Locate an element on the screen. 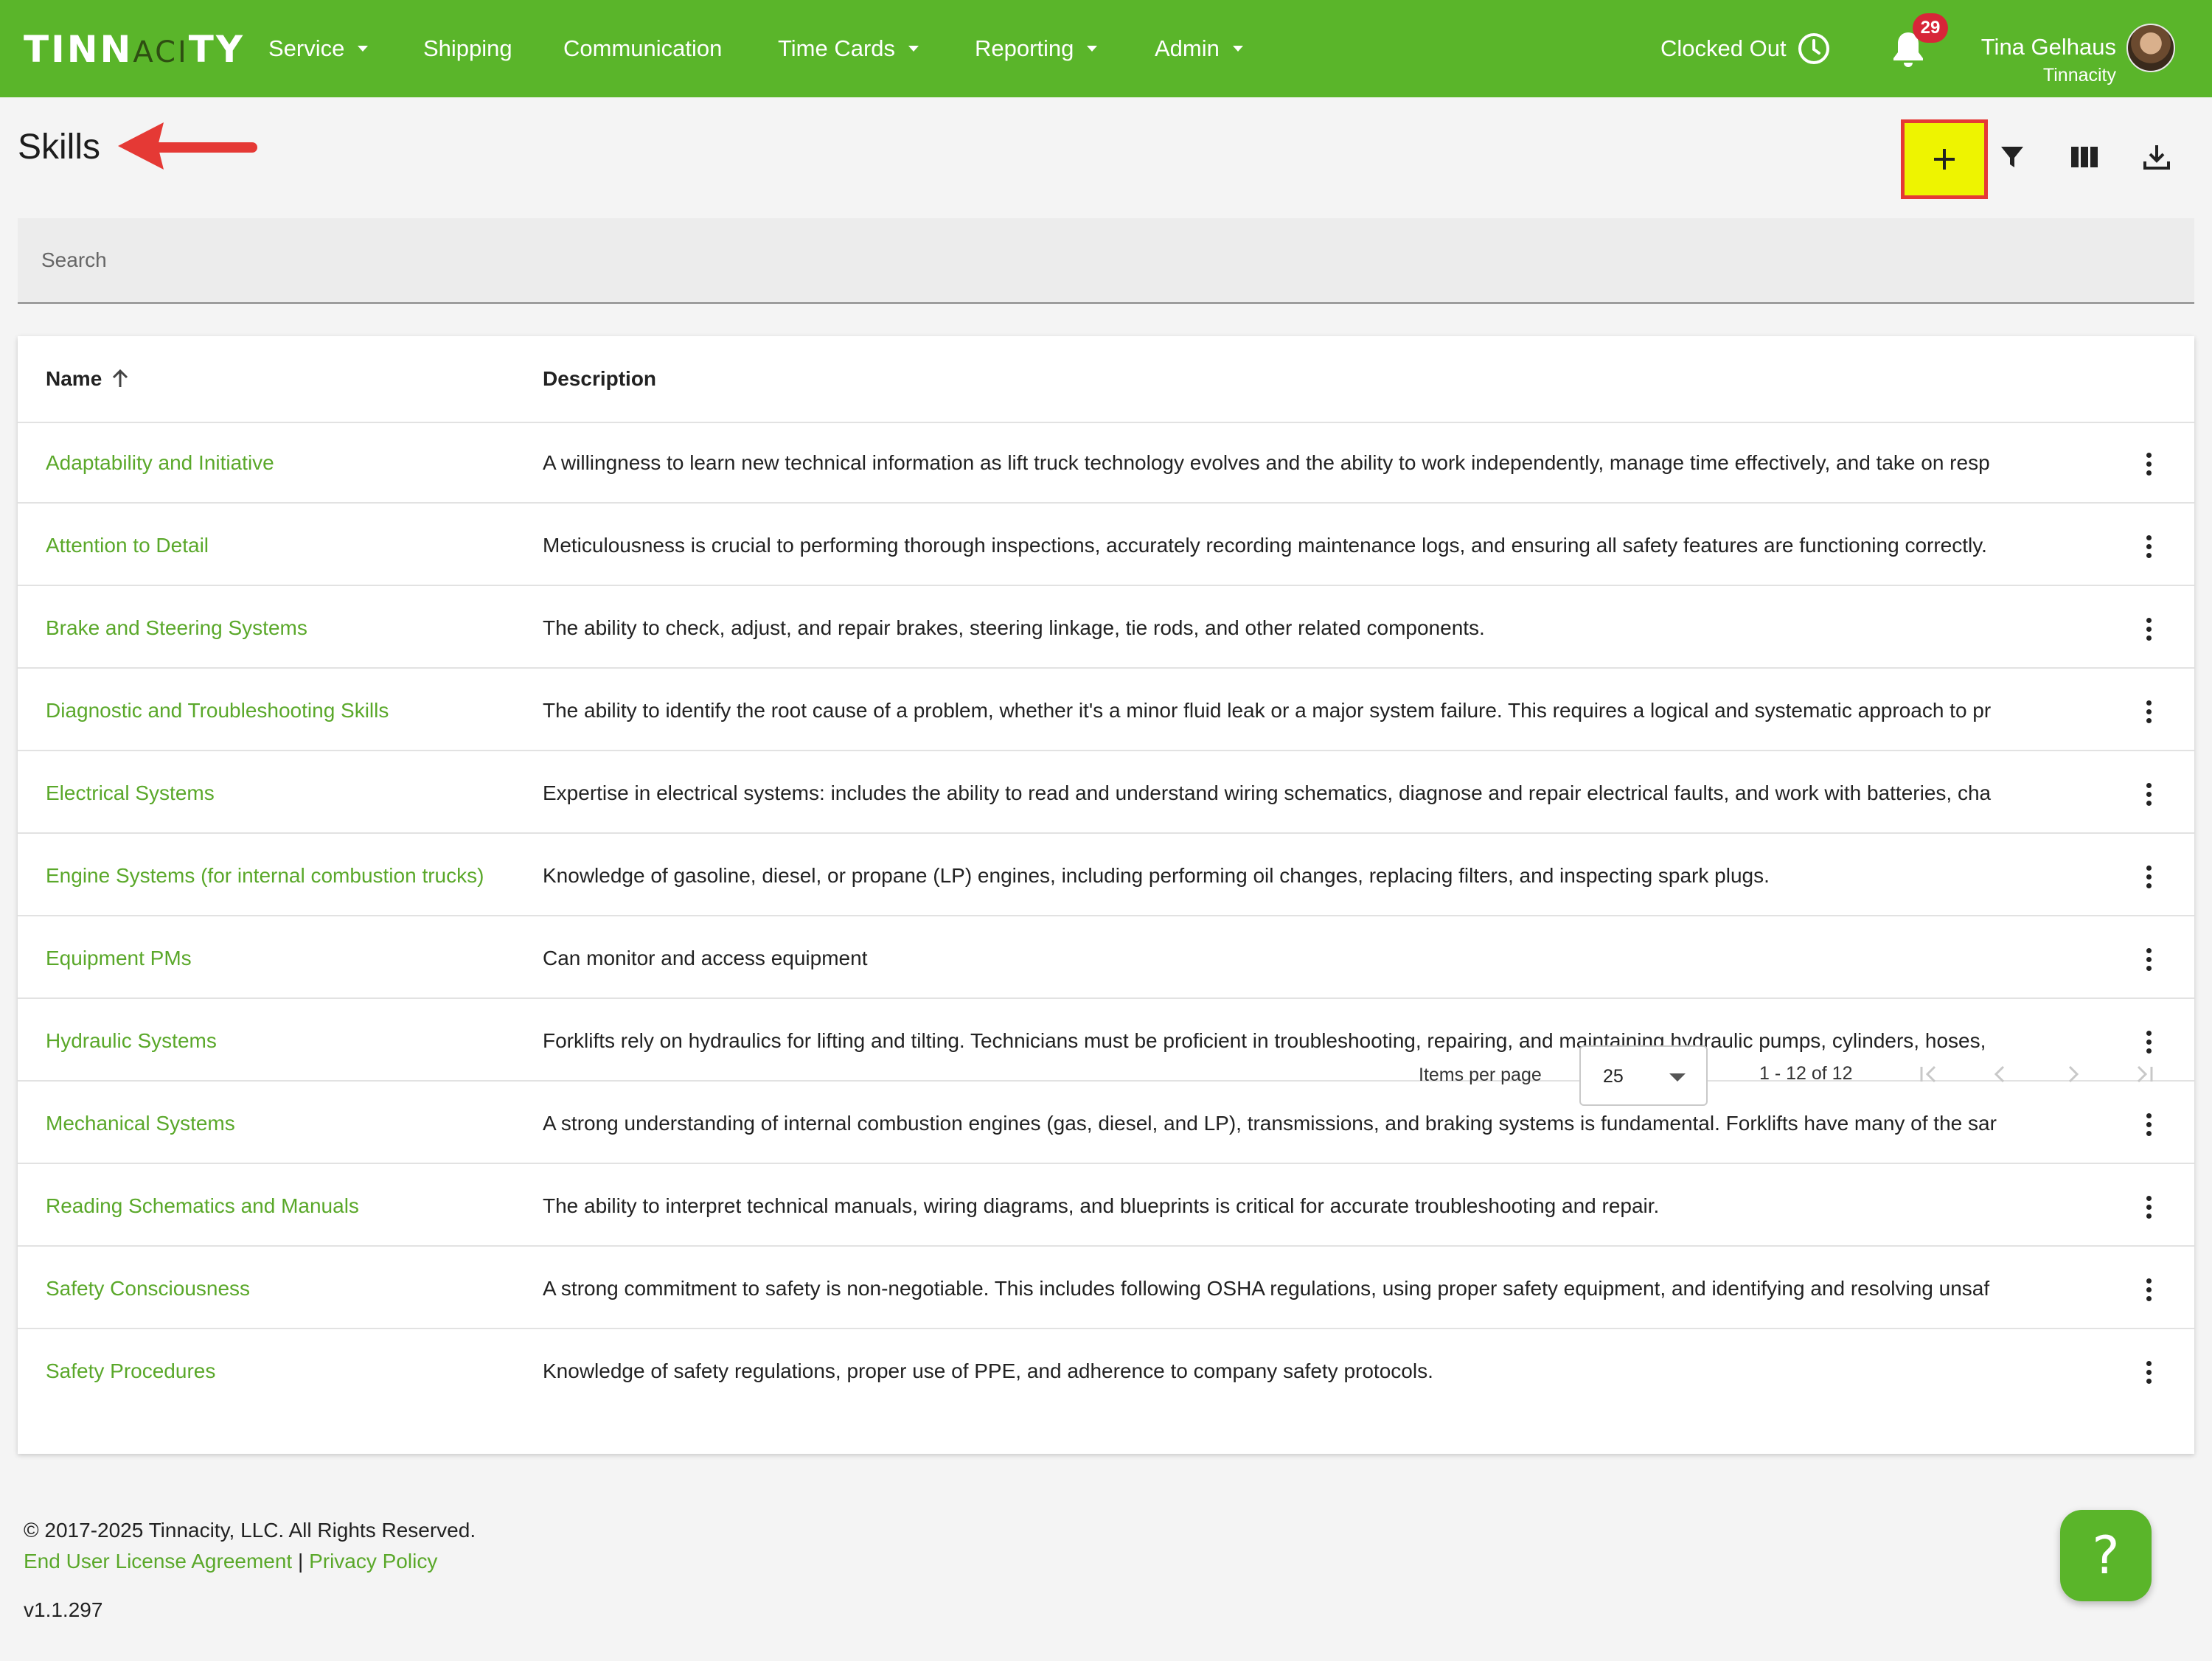 The height and width of the screenshot is (1661, 2212). filter-button is located at coordinates (2012, 157).